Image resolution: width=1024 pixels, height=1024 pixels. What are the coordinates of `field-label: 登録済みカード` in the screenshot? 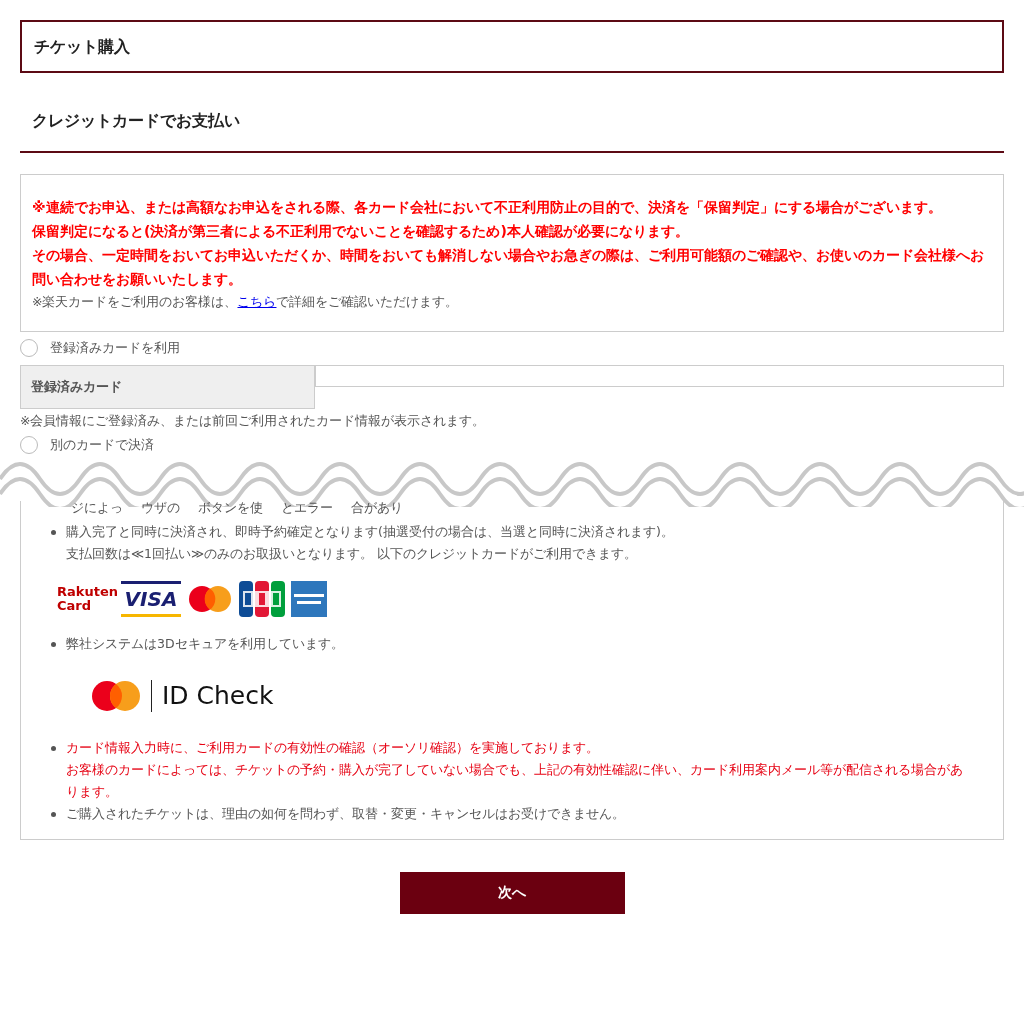 It's located at (167, 387).